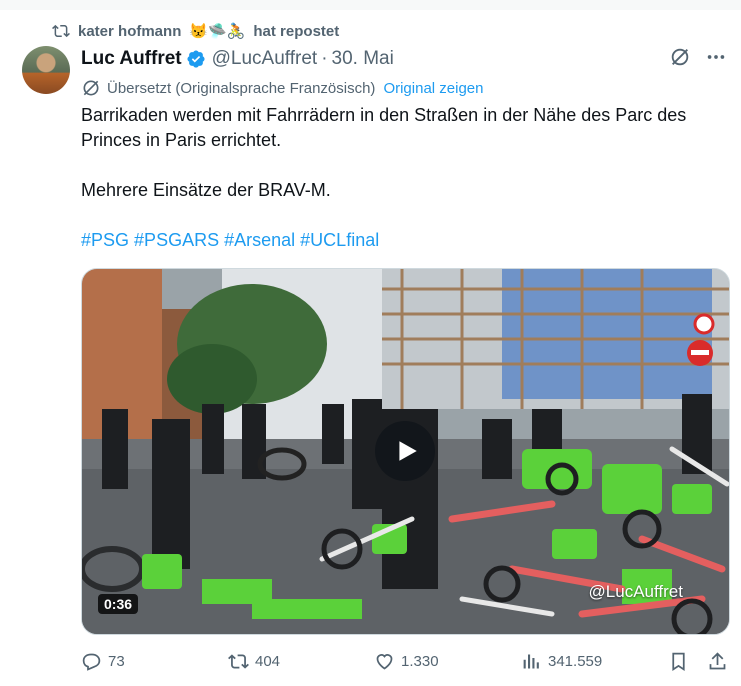  I want to click on verified-badge-icon, so click(196, 59).